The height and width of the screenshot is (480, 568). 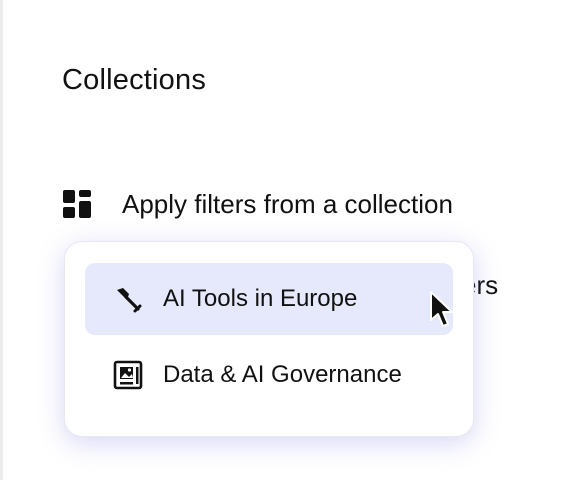 I want to click on apply-filters-label: Apply filters from a collection, so click(x=287, y=203).